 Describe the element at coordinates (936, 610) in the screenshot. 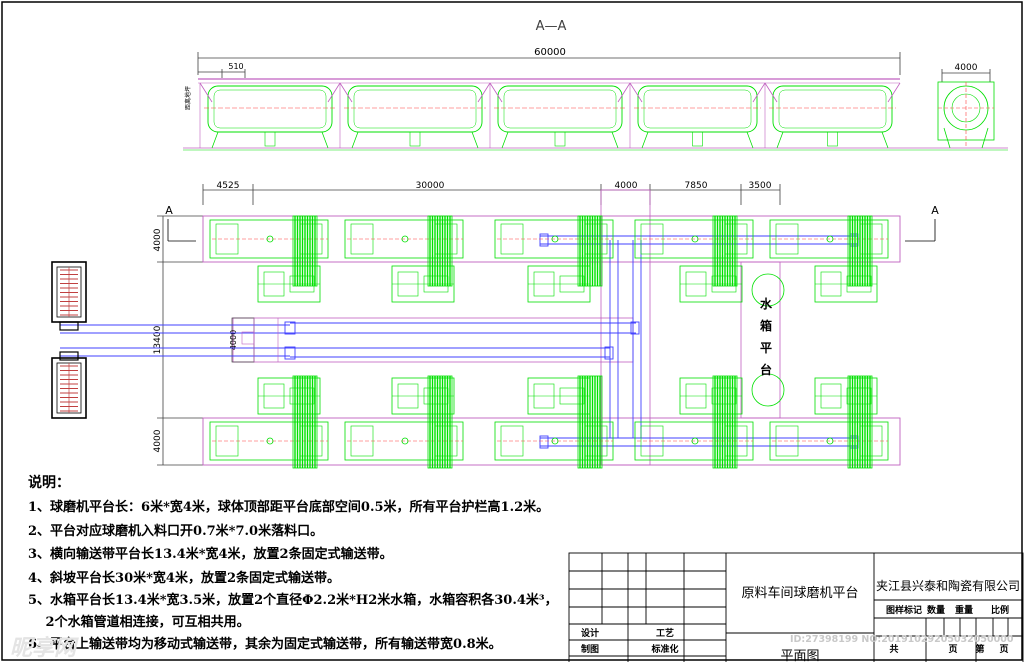

I see `label-qty: 数量` at that location.